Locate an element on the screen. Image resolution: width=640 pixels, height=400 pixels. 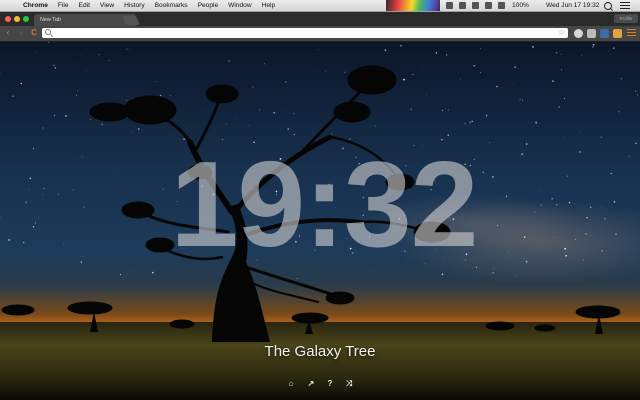
help-icon: ? is located at coordinates (330, 384).